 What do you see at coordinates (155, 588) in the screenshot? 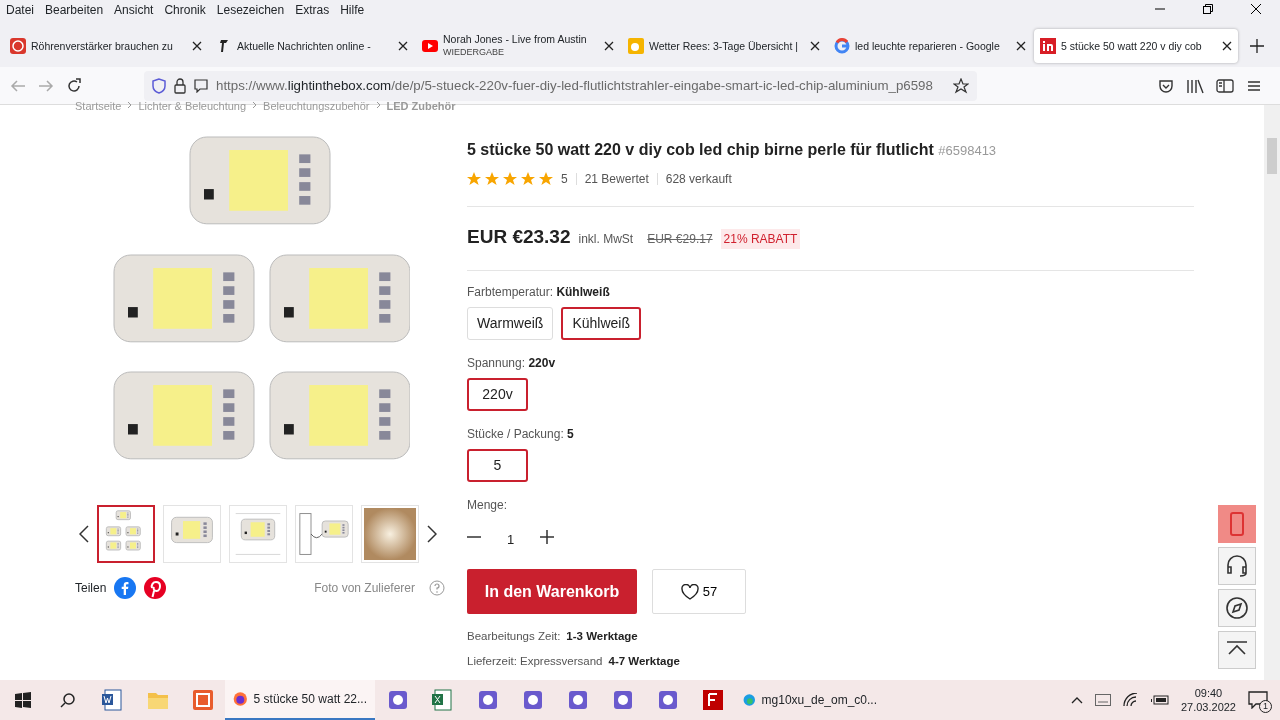
I see `pinterest-icon` at bounding box center [155, 588].